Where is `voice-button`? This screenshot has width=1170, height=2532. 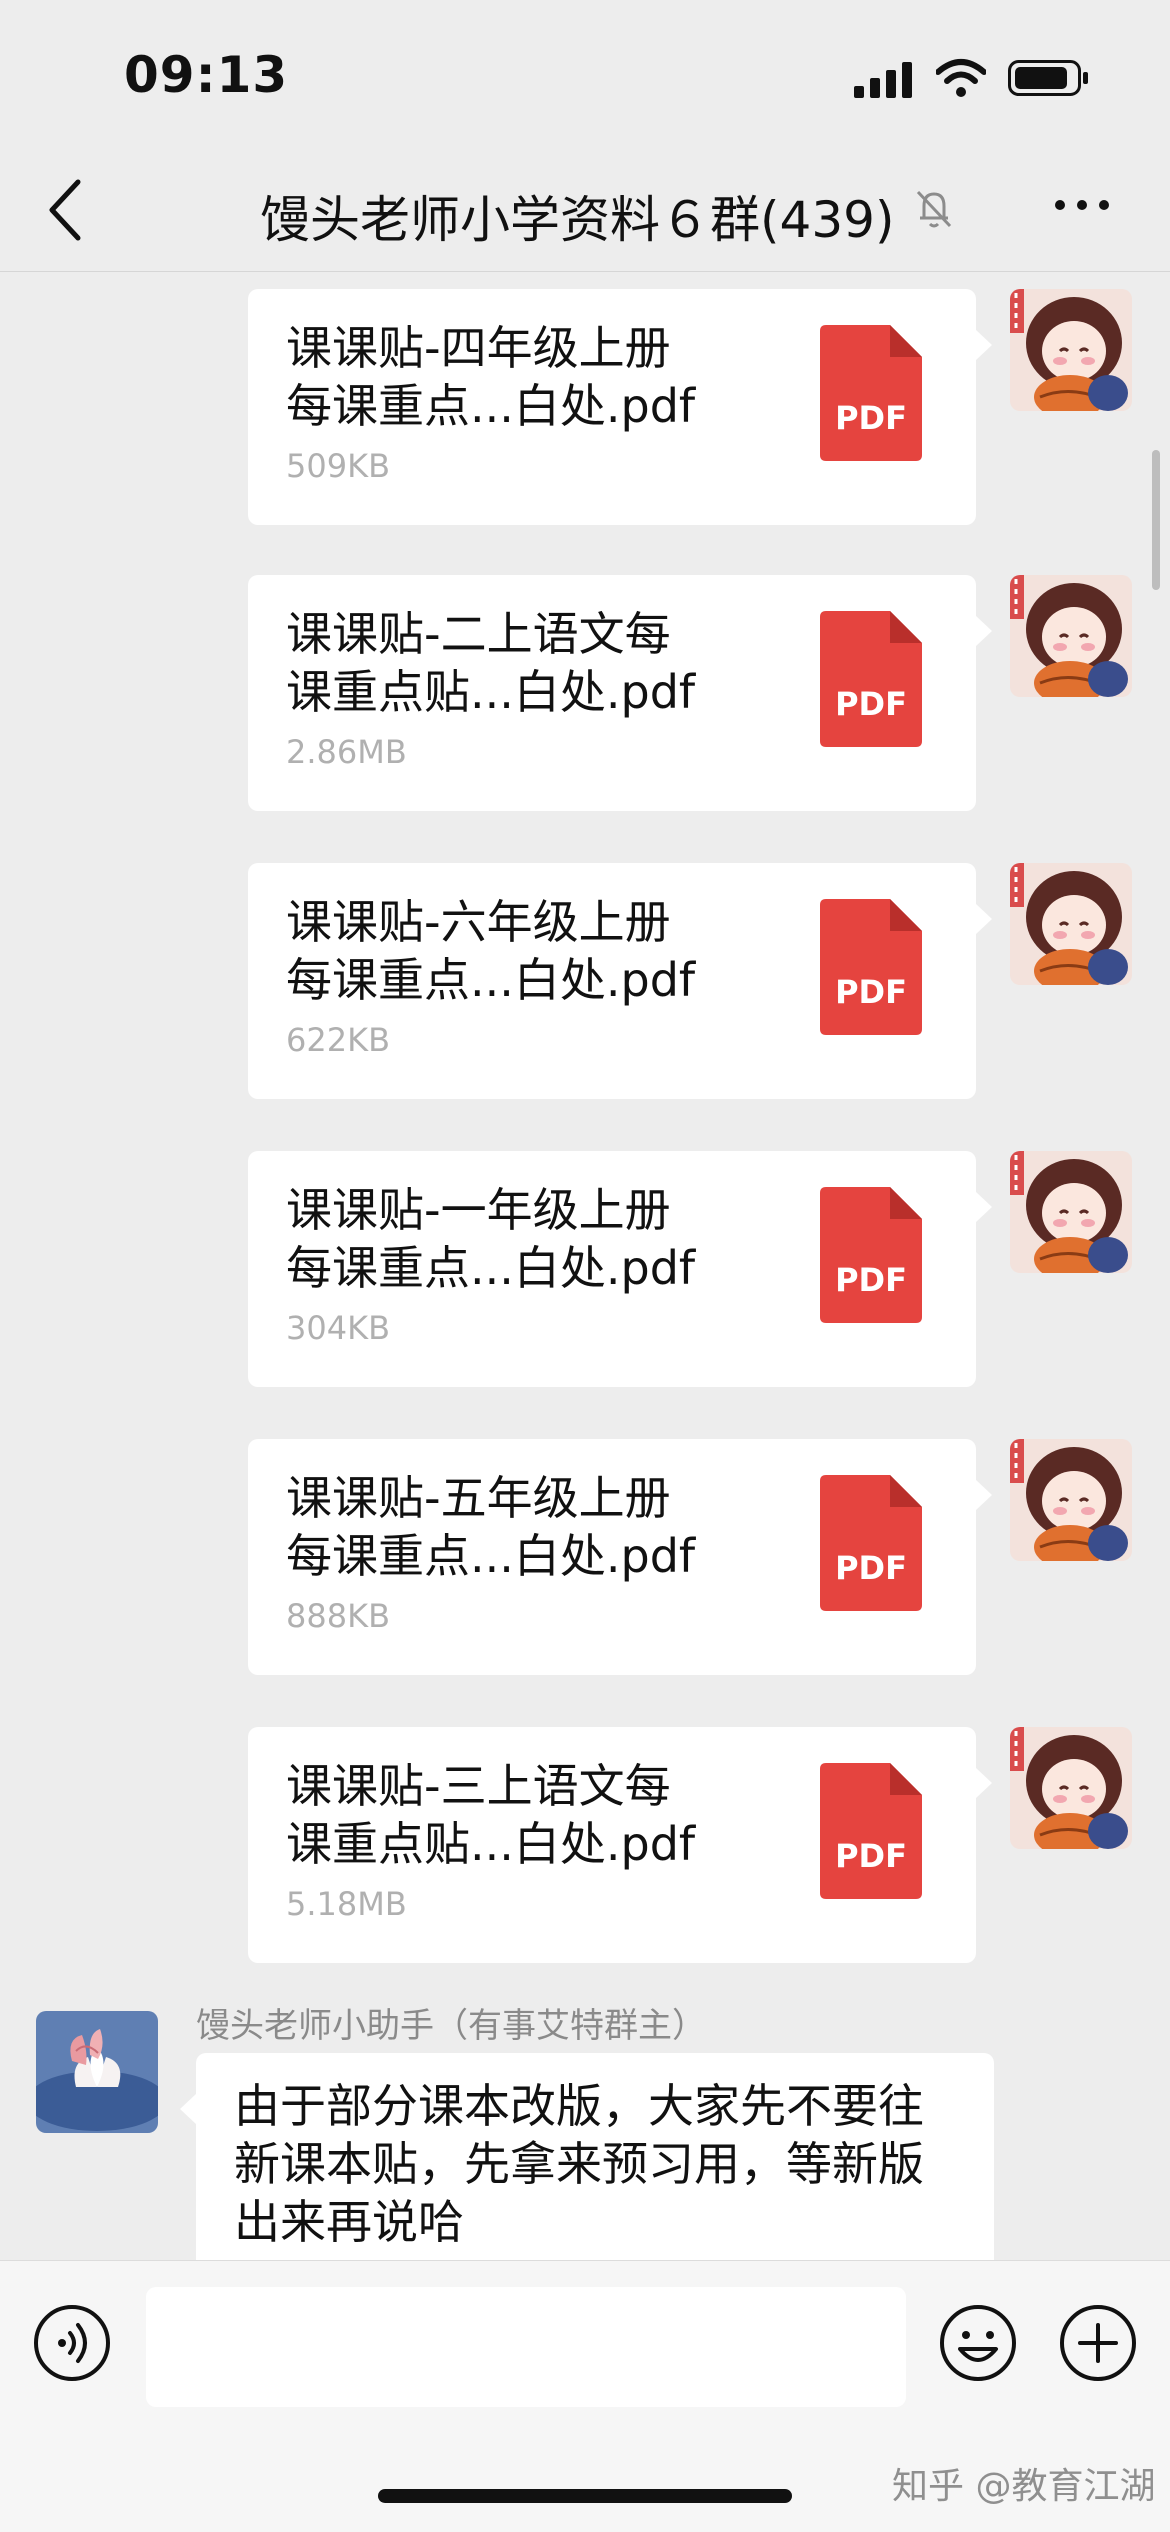
voice-button is located at coordinates (72, 2343).